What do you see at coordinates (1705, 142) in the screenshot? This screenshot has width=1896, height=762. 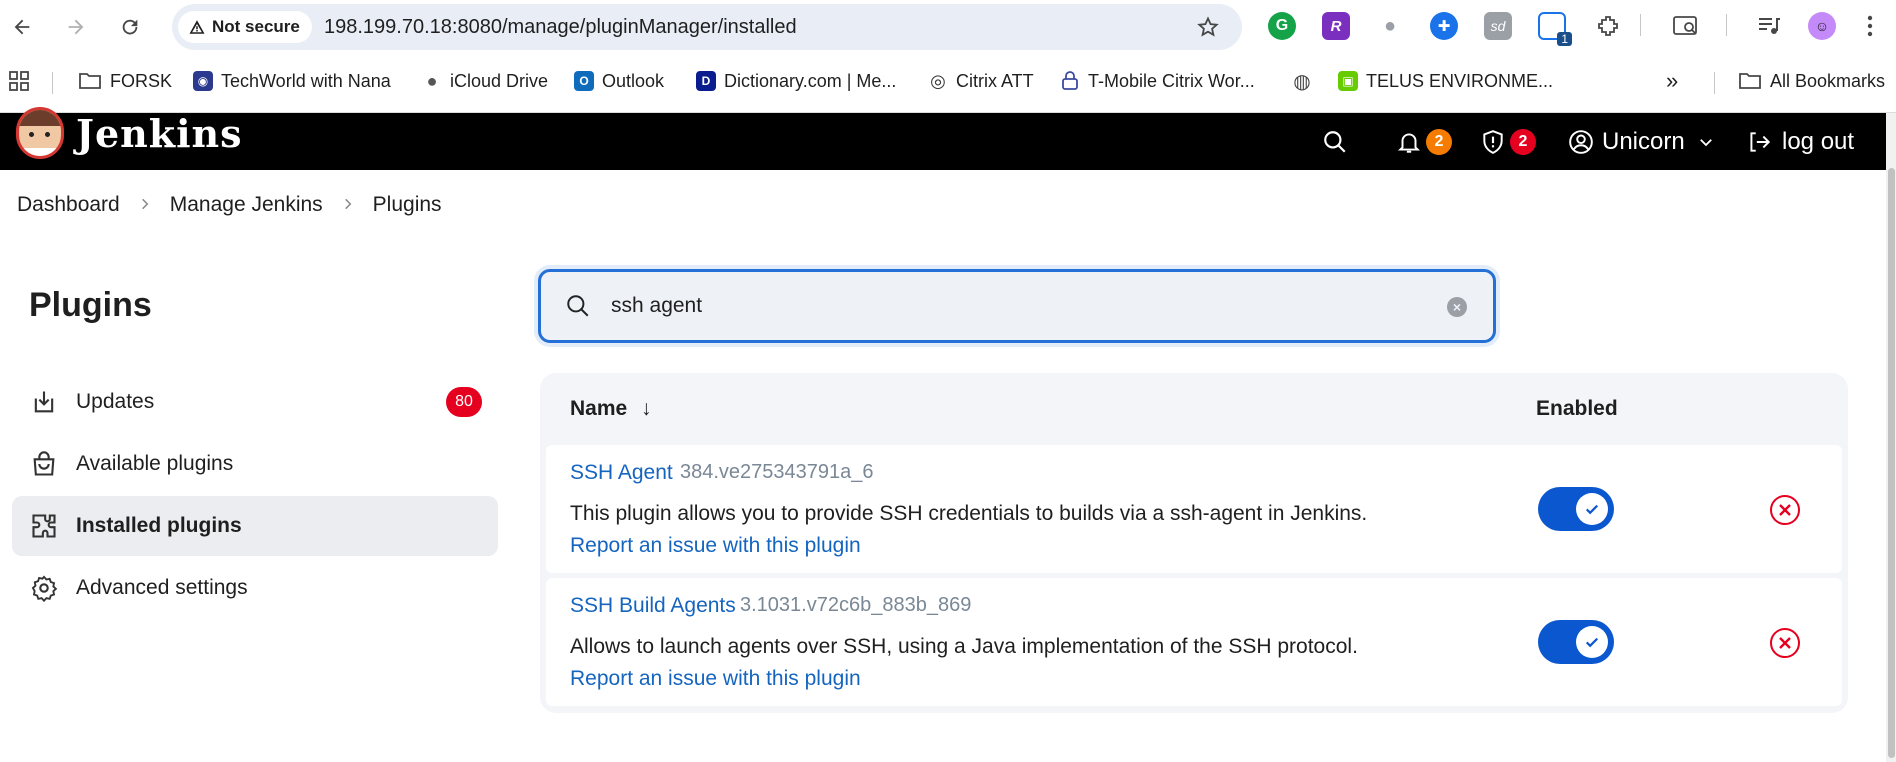 I see `chevron-down-icon` at bounding box center [1705, 142].